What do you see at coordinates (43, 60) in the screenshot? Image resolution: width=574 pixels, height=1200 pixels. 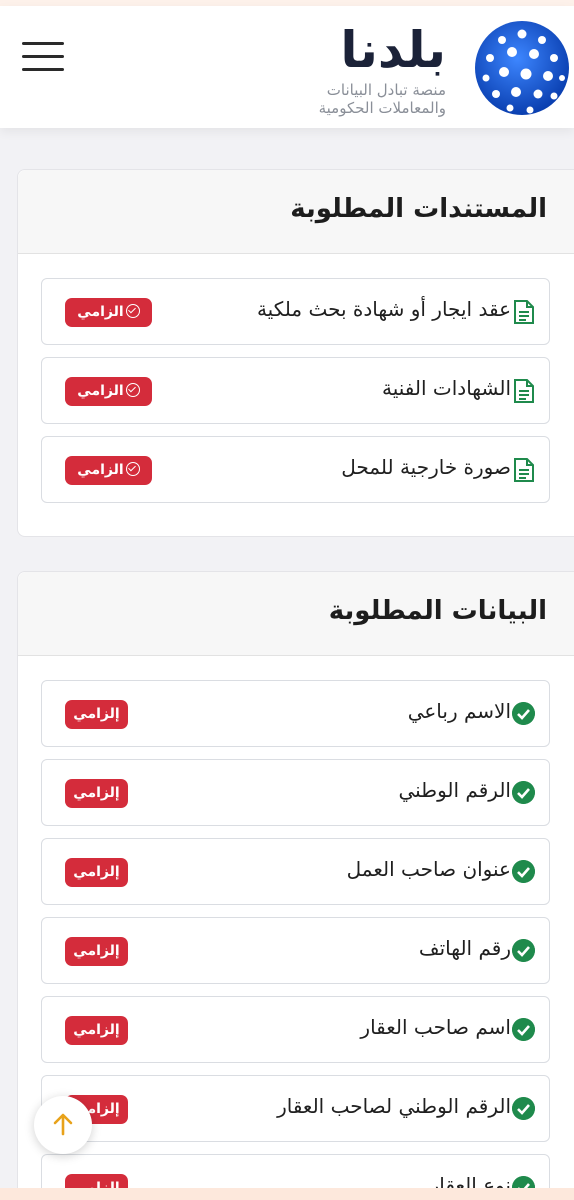 I see `hamburger-menu-icon` at bounding box center [43, 60].